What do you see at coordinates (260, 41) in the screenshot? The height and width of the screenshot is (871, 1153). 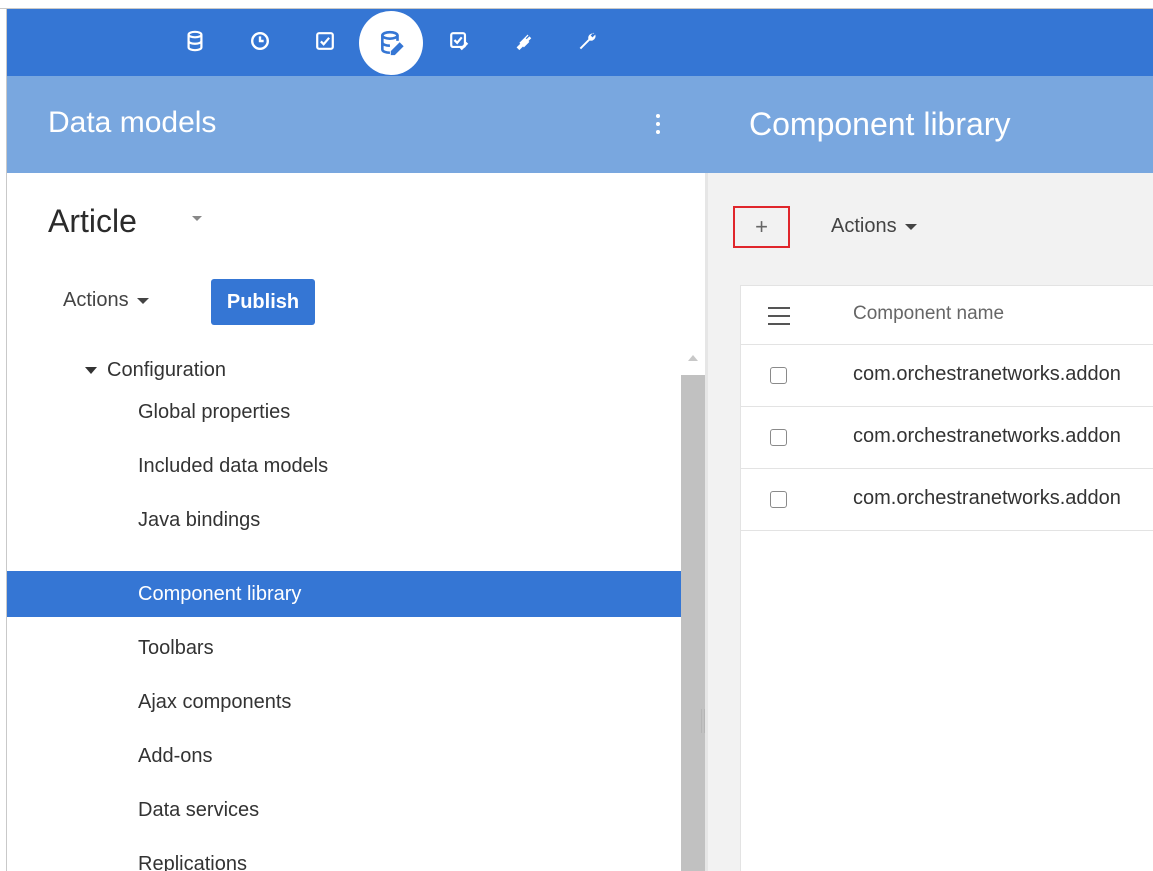 I see `clock-icon` at bounding box center [260, 41].